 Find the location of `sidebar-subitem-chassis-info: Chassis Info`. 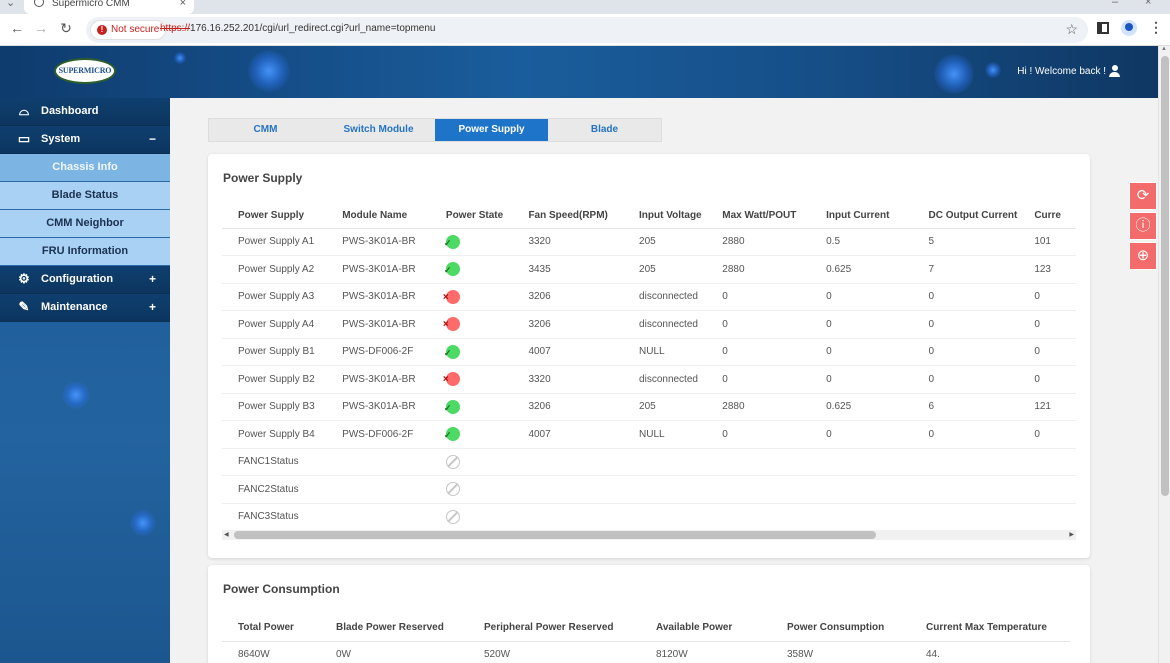

sidebar-subitem-chassis-info: Chassis Info is located at coordinates (85, 168).